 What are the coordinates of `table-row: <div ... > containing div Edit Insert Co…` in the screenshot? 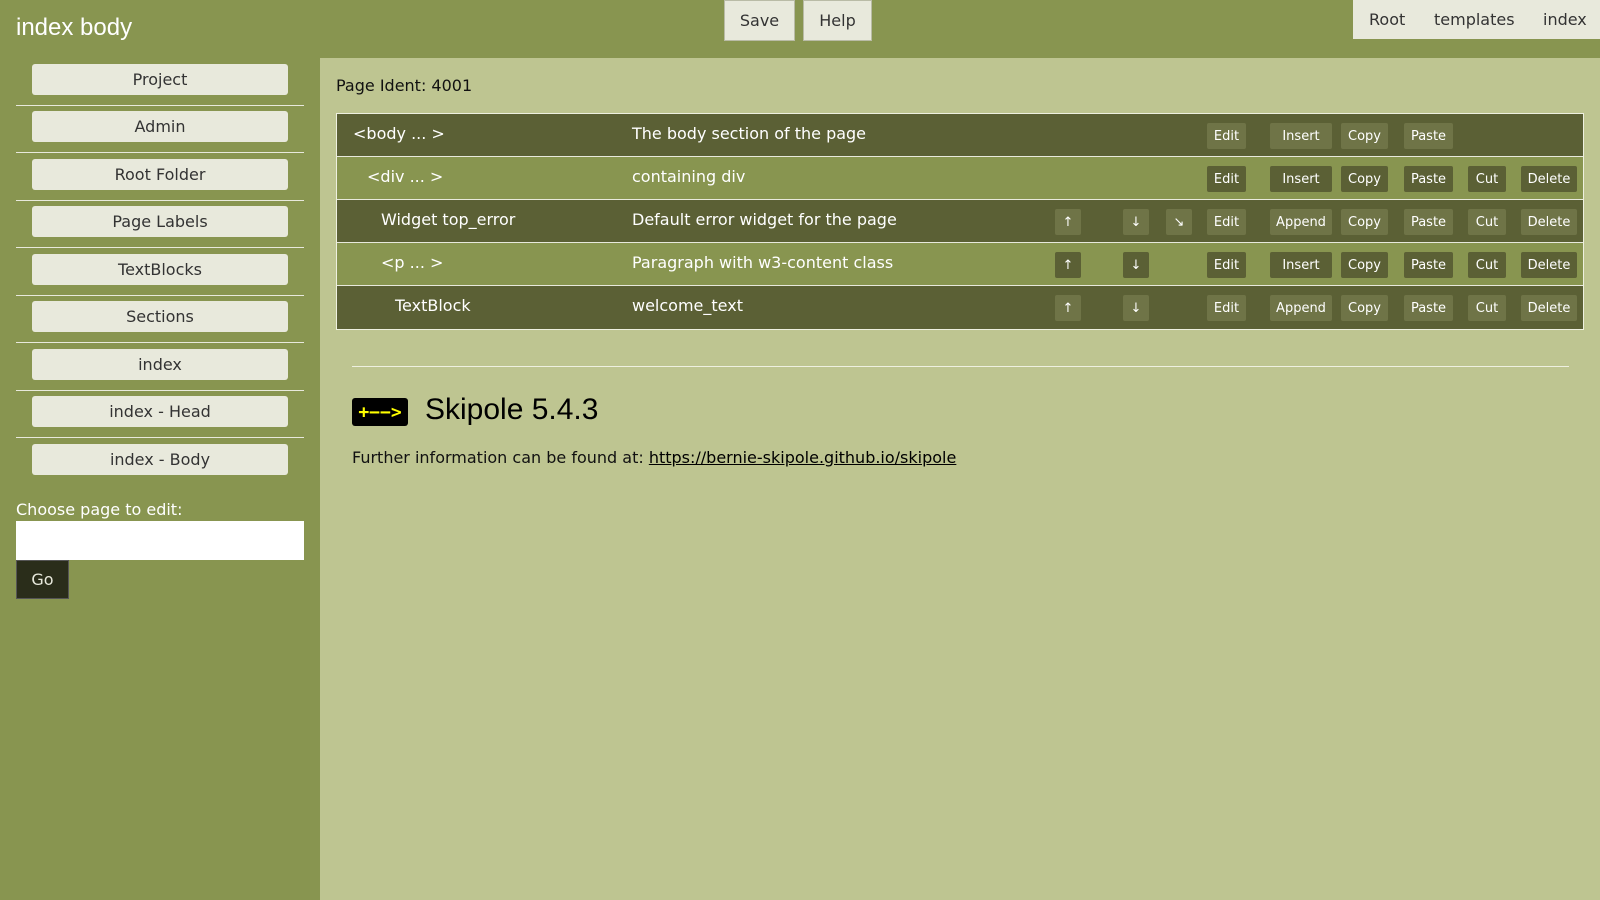 It's located at (960, 178).